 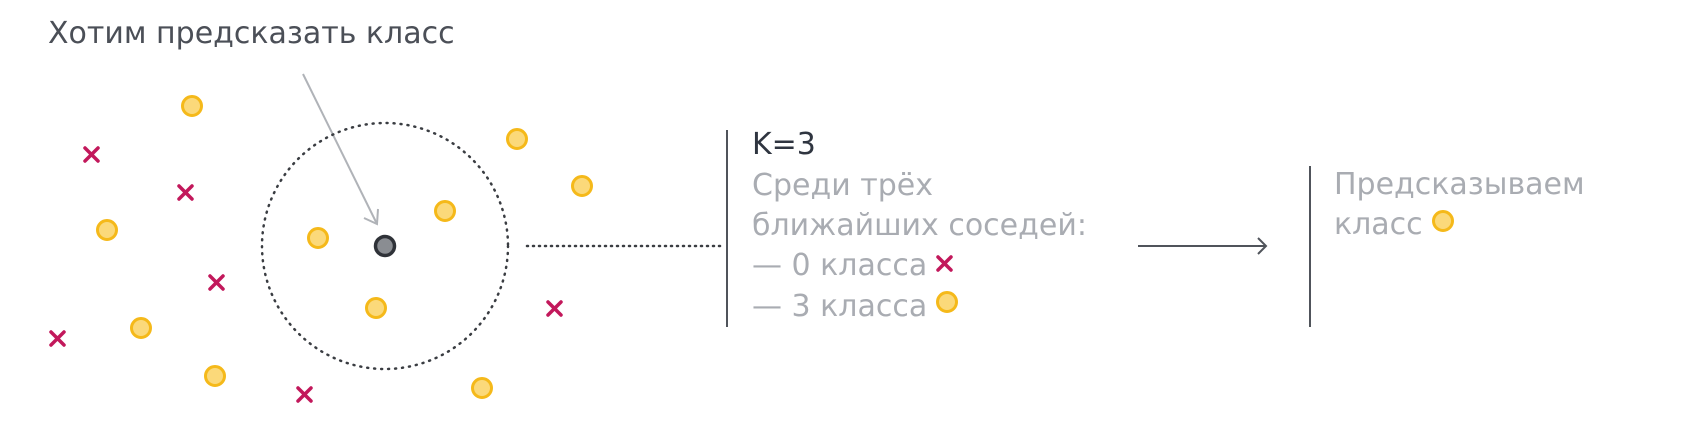 I want to click on class-0-count-row: — 0 класса, so click(x=919, y=266).